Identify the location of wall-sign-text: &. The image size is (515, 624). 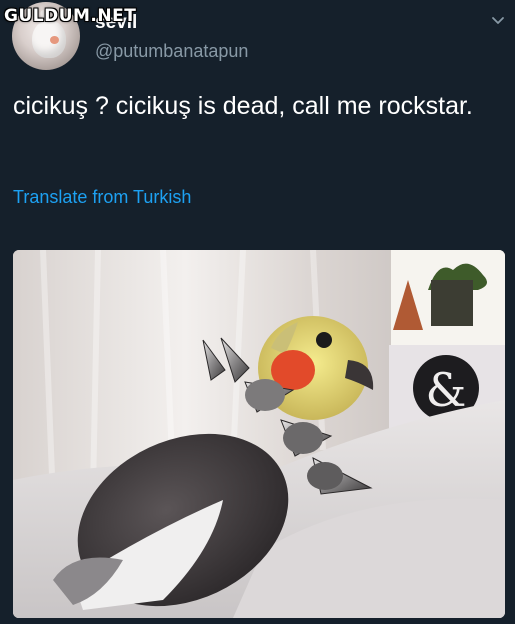
(446, 390).